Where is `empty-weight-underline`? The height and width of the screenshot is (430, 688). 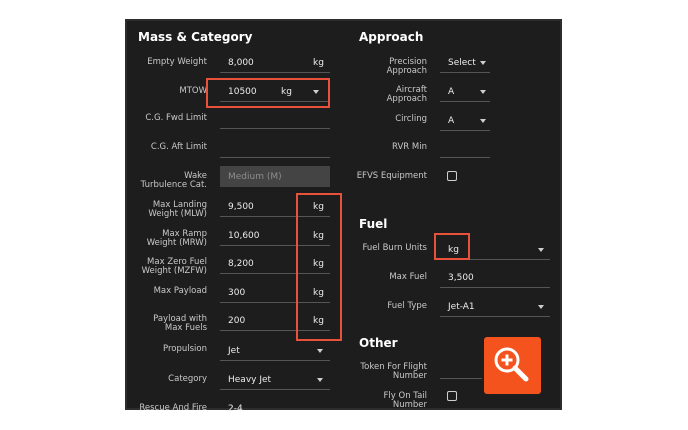 empty-weight-underline is located at coordinates (275, 72).